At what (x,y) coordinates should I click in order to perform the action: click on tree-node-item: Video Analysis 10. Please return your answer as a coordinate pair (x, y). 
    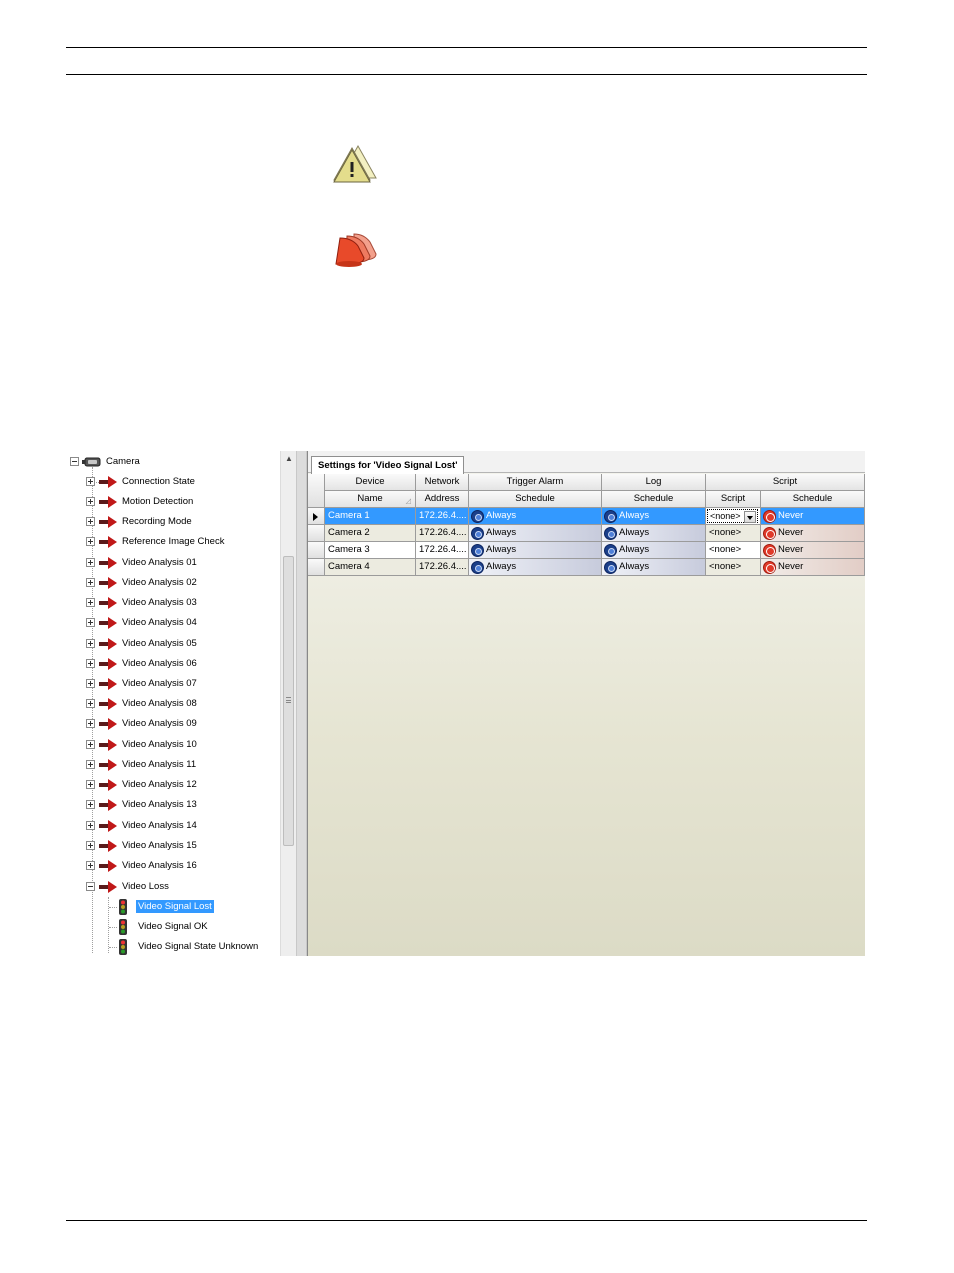
    Looking at the image, I should click on (182, 745).